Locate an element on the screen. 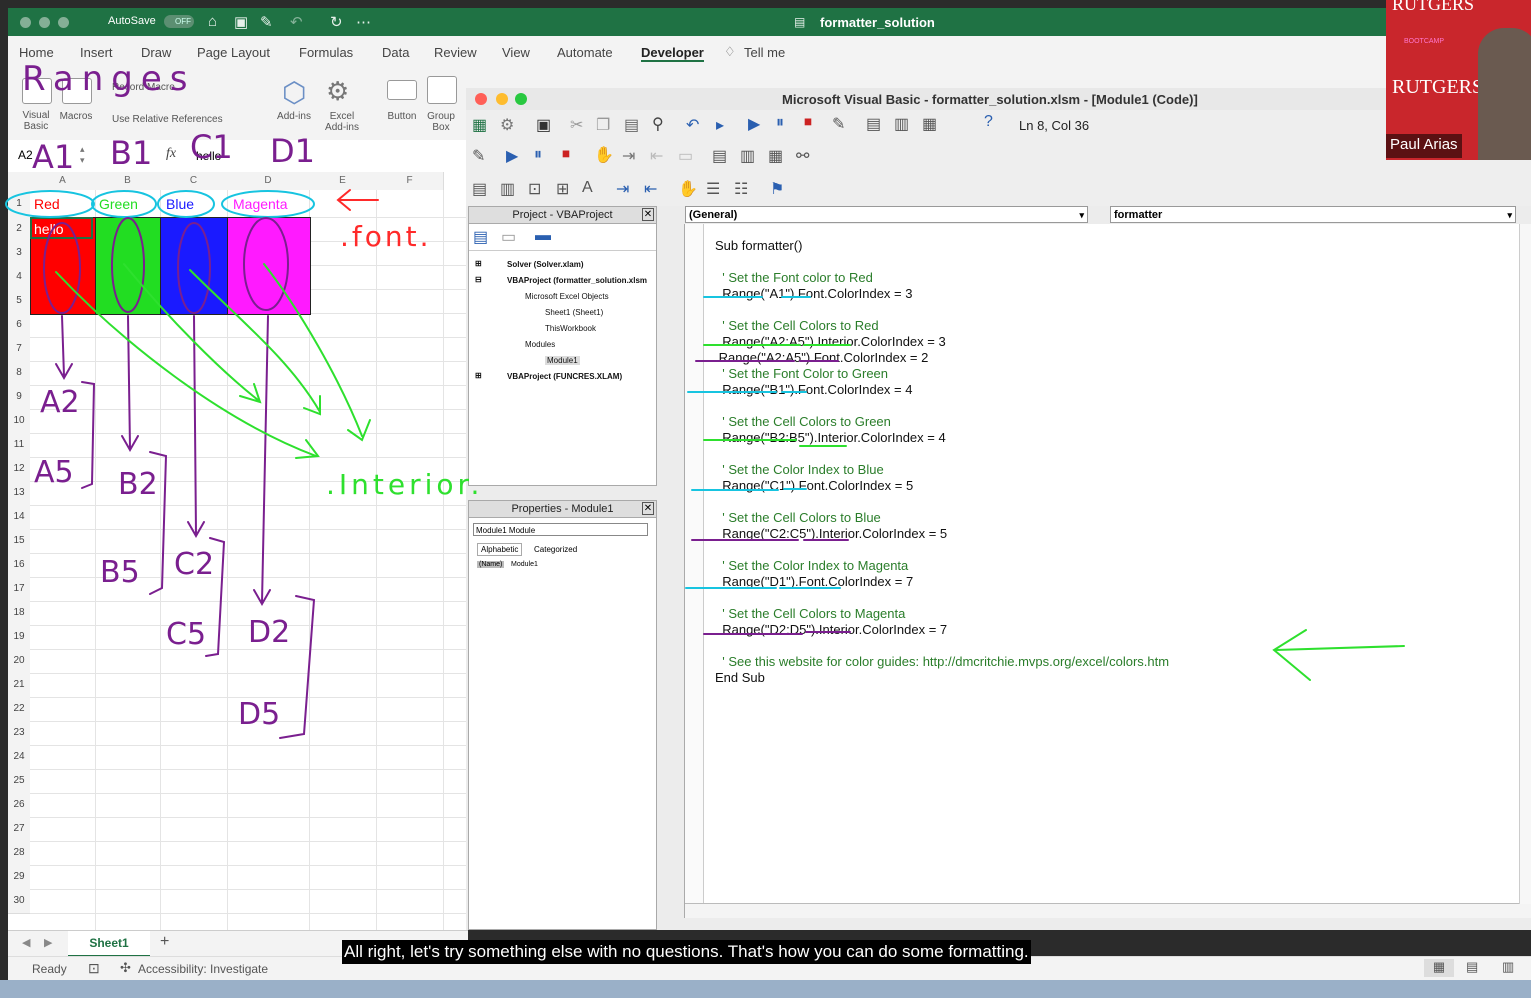  tell-me-search: Tell me is located at coordinates (764, 52).